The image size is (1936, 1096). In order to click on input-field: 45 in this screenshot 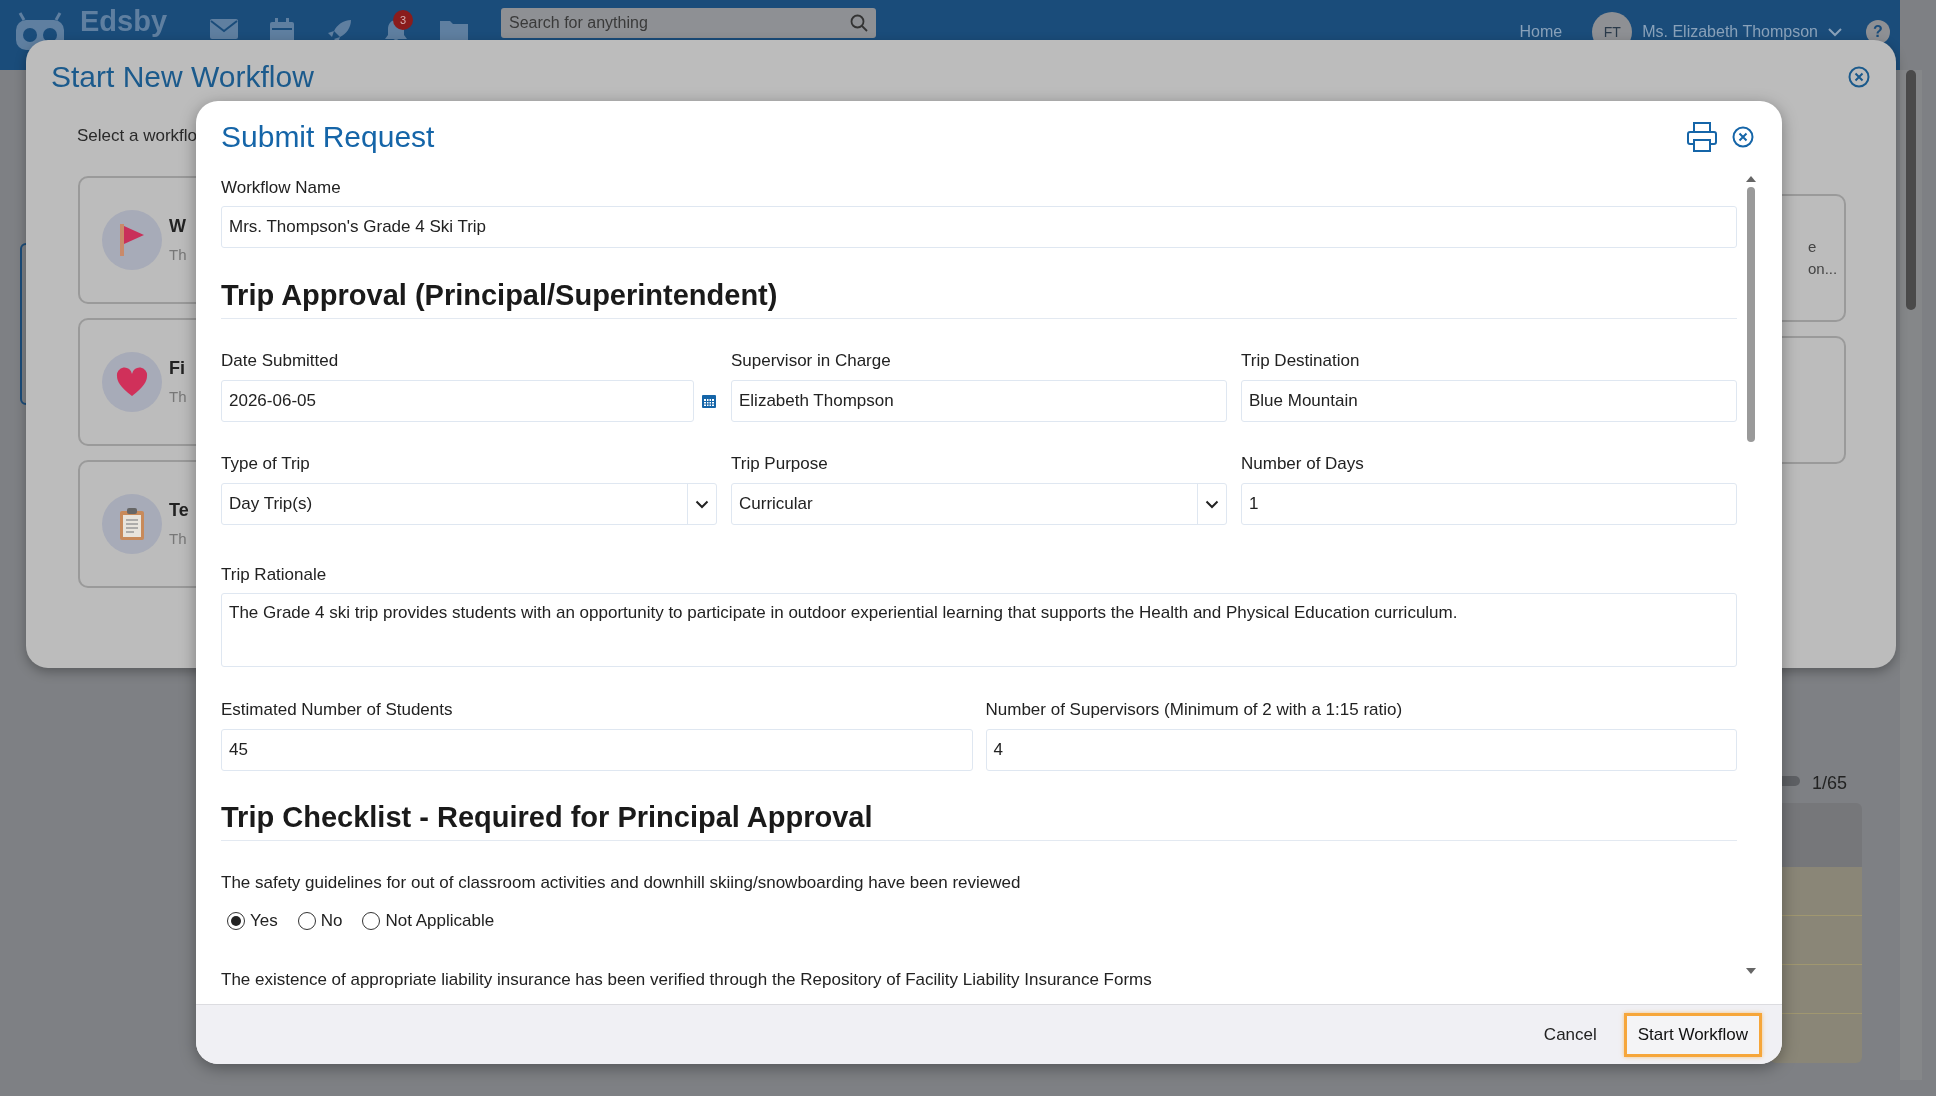, I will do `click(597, 750)`.